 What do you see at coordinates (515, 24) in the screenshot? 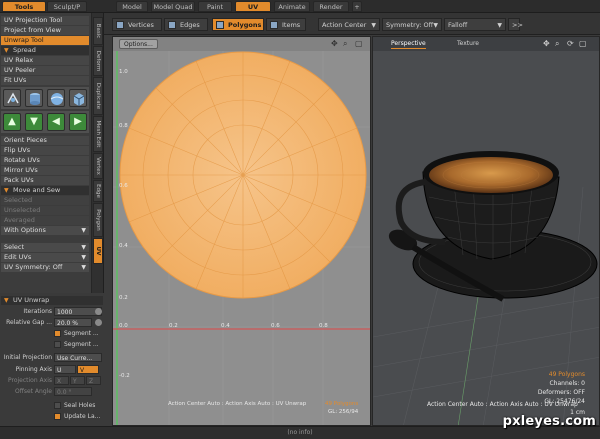
I see `more-toolbar-button: >>` at bounding box center [515, 24].